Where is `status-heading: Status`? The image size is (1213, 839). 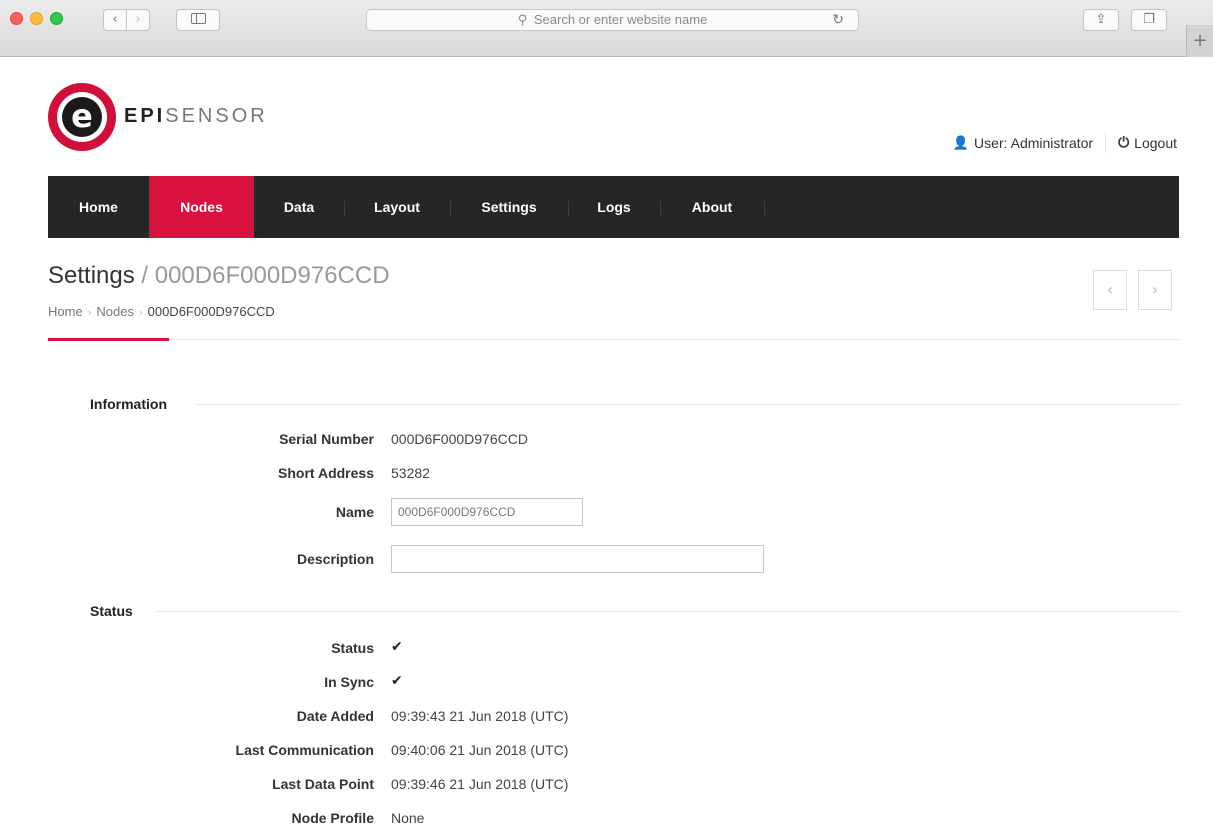
status-heading: Status is located at coordinates (111, 611).